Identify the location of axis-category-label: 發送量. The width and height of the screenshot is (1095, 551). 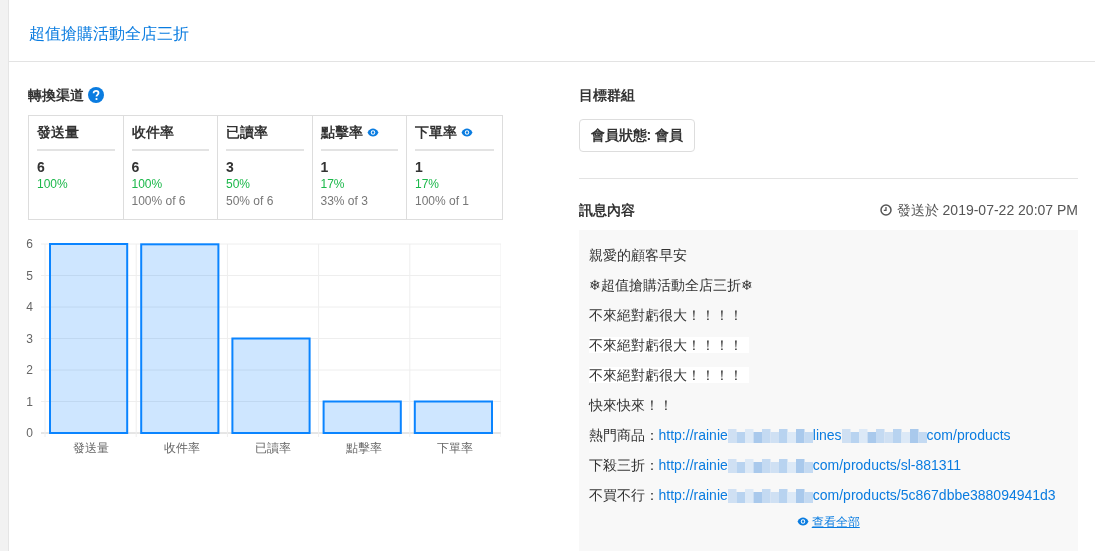
(90, 448).